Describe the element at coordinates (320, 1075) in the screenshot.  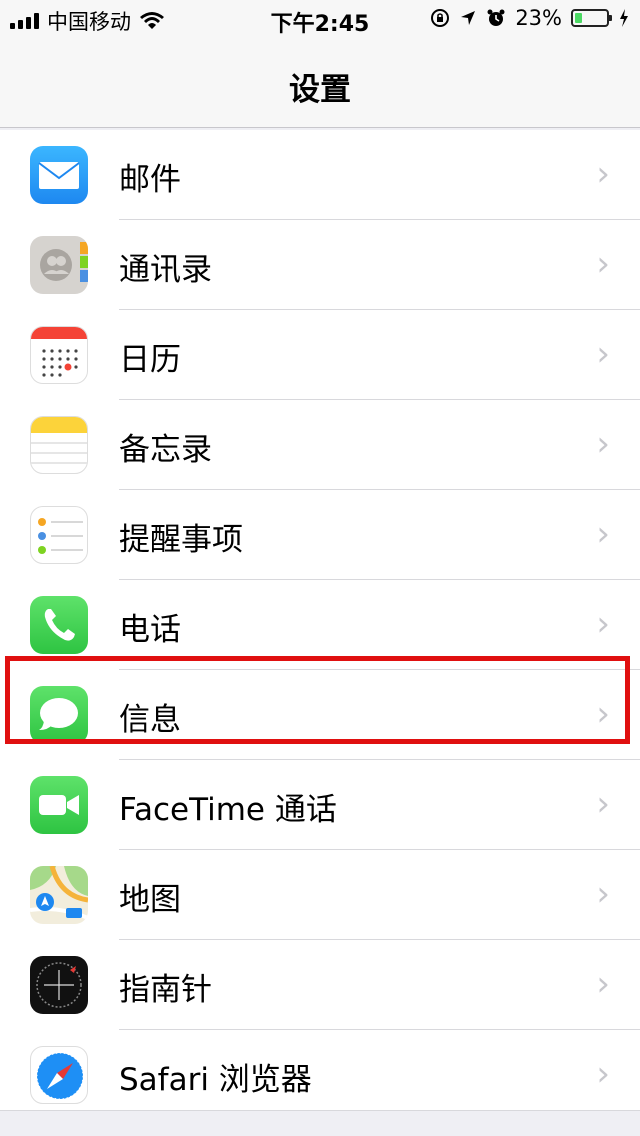
I see `settings-row-safari: Safari 浏览器 ›` at that location.